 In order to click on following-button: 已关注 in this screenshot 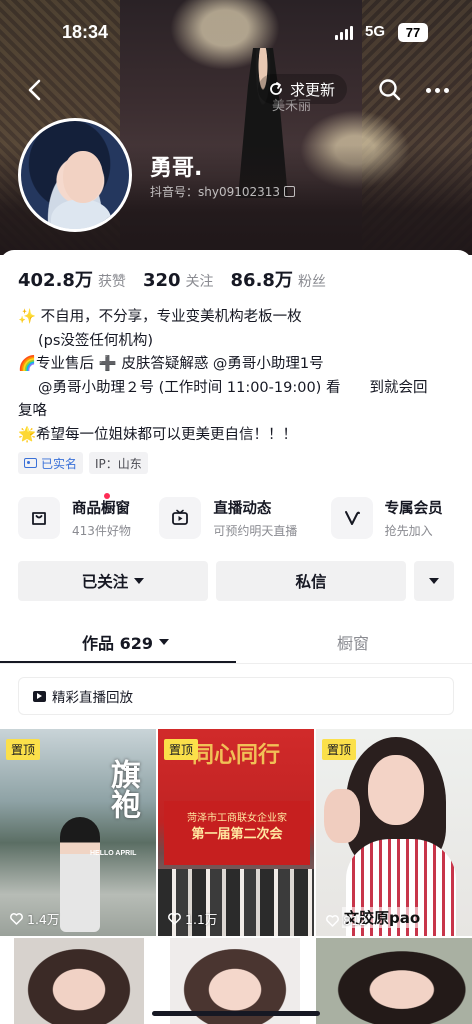, I will do `click(113, 581)`.